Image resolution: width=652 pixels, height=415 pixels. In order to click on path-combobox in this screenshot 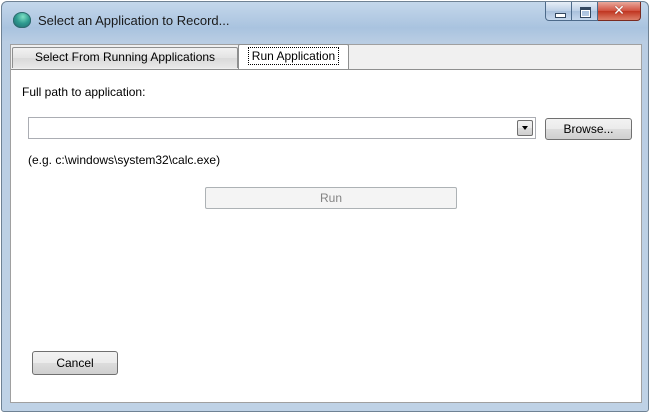, I will do `click(282, 128)`.